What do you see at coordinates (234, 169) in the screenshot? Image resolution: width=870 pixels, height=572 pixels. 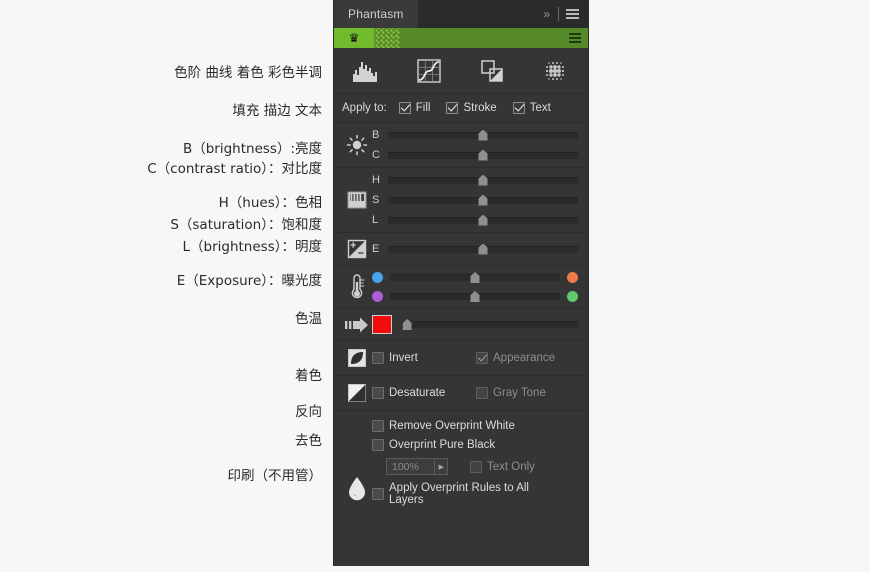 I see `annotation-label: C（contrast ratio）：对比度` at bounding box center [234, 169].